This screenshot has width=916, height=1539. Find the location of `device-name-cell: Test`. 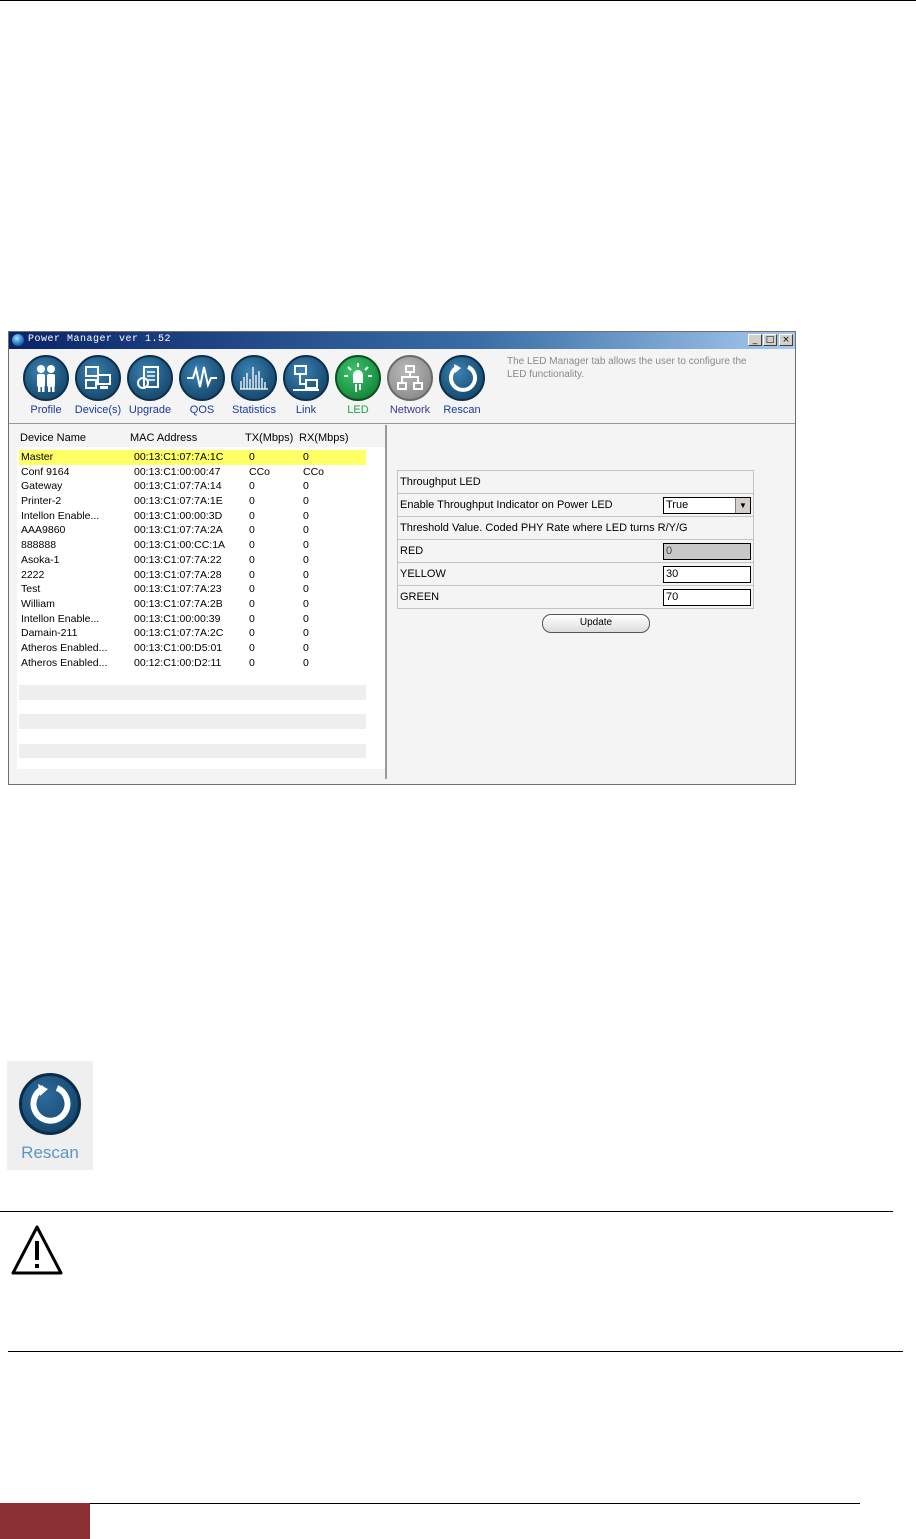

device-name-cell: Test is located at coordinates (31, 589).